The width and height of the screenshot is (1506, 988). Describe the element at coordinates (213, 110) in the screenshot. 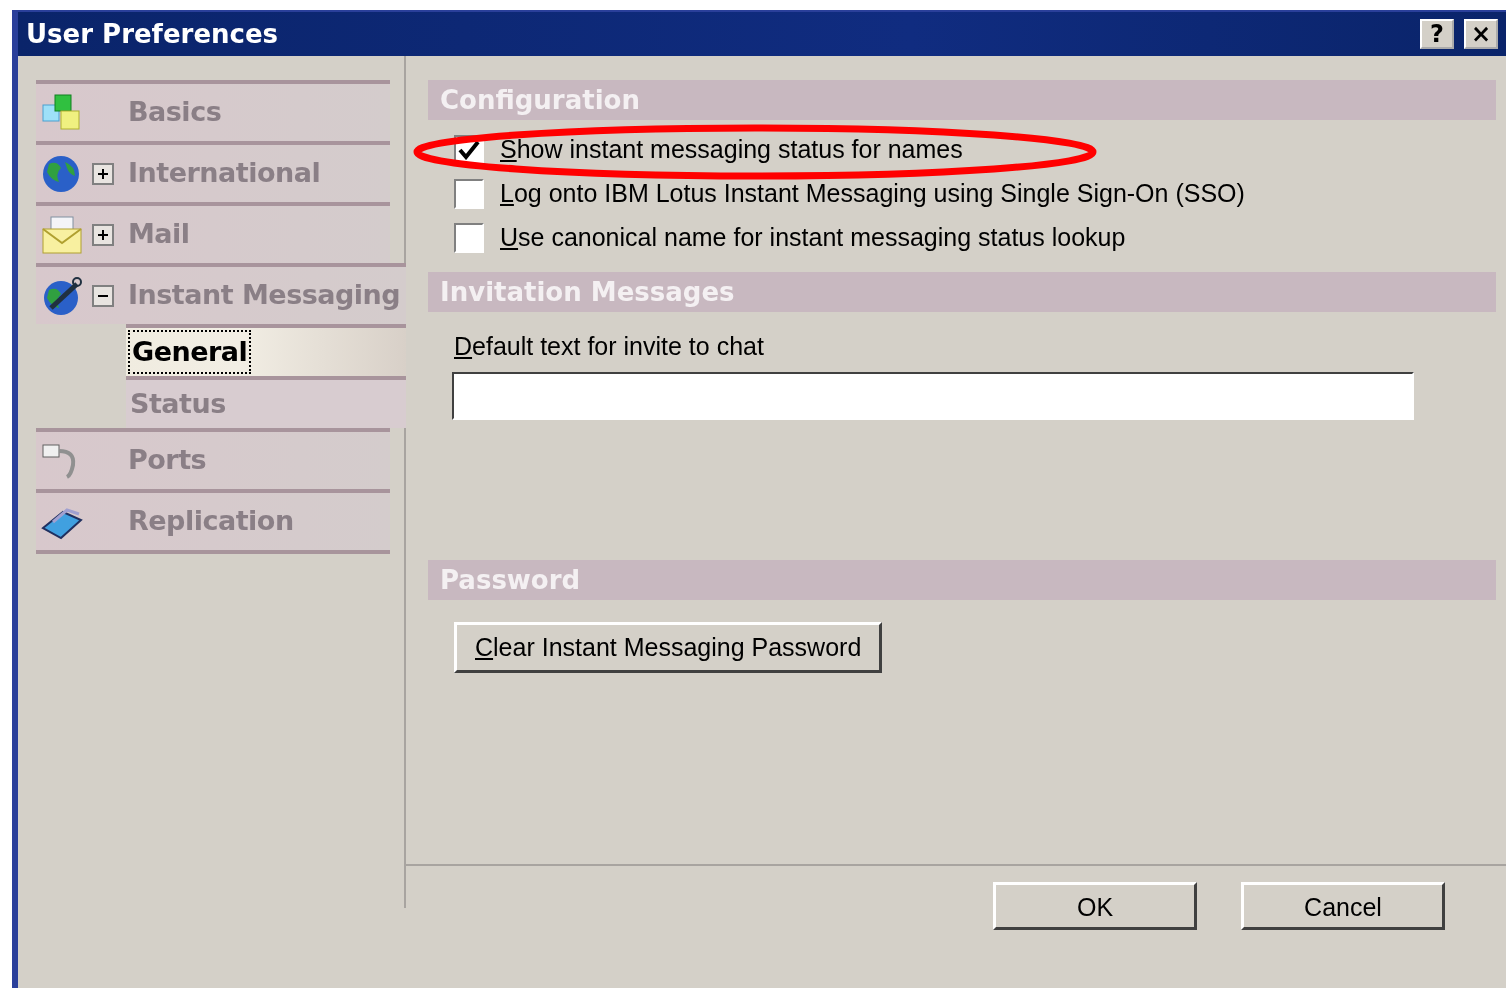

I see `sidebar-item: Basics` at that location.